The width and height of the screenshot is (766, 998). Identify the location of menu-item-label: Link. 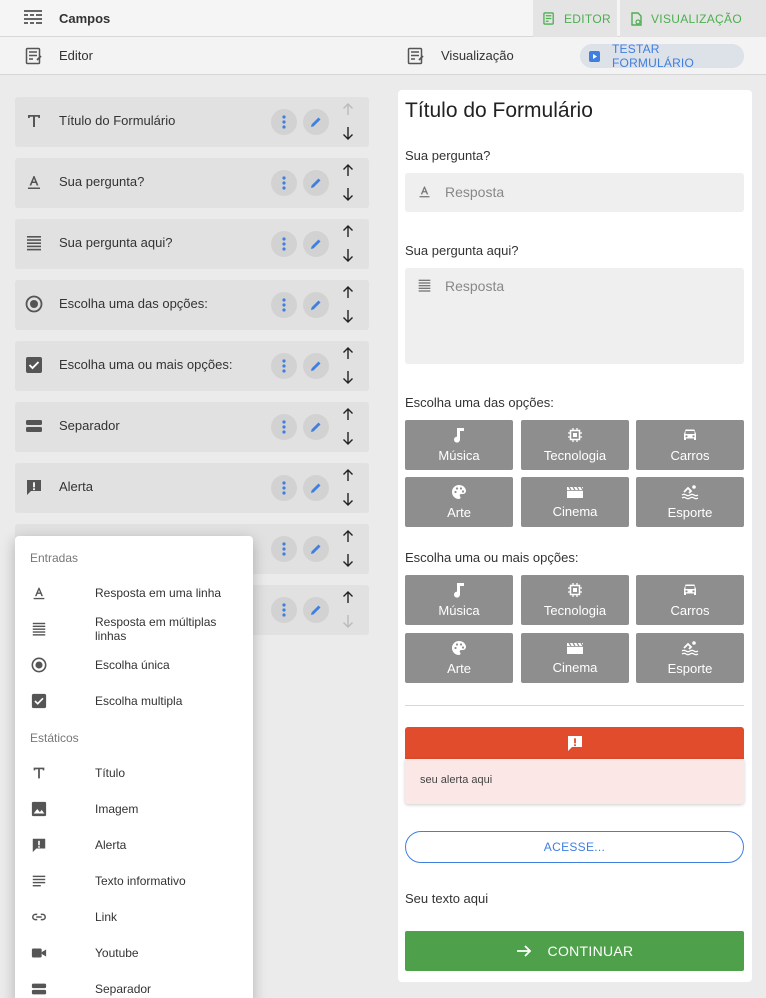
(106, 917).